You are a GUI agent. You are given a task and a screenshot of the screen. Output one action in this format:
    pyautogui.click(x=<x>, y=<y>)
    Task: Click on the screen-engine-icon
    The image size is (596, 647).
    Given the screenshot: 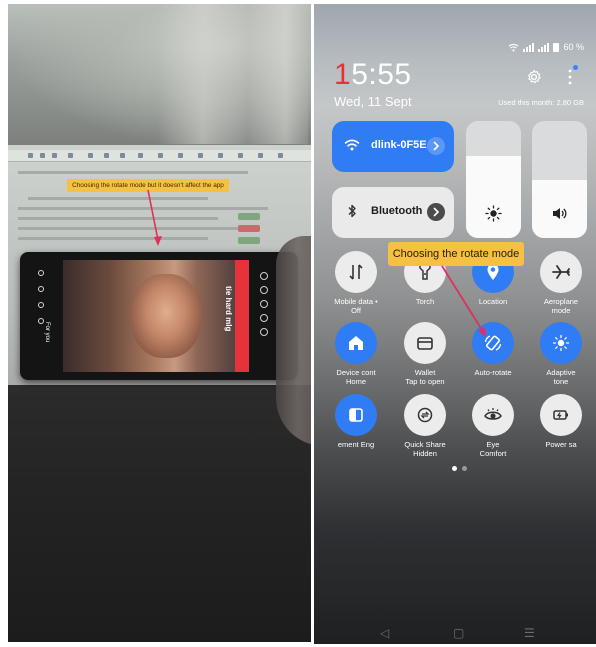 What is the action you would take?
    pyautogui.click(x=356, y=415)
    